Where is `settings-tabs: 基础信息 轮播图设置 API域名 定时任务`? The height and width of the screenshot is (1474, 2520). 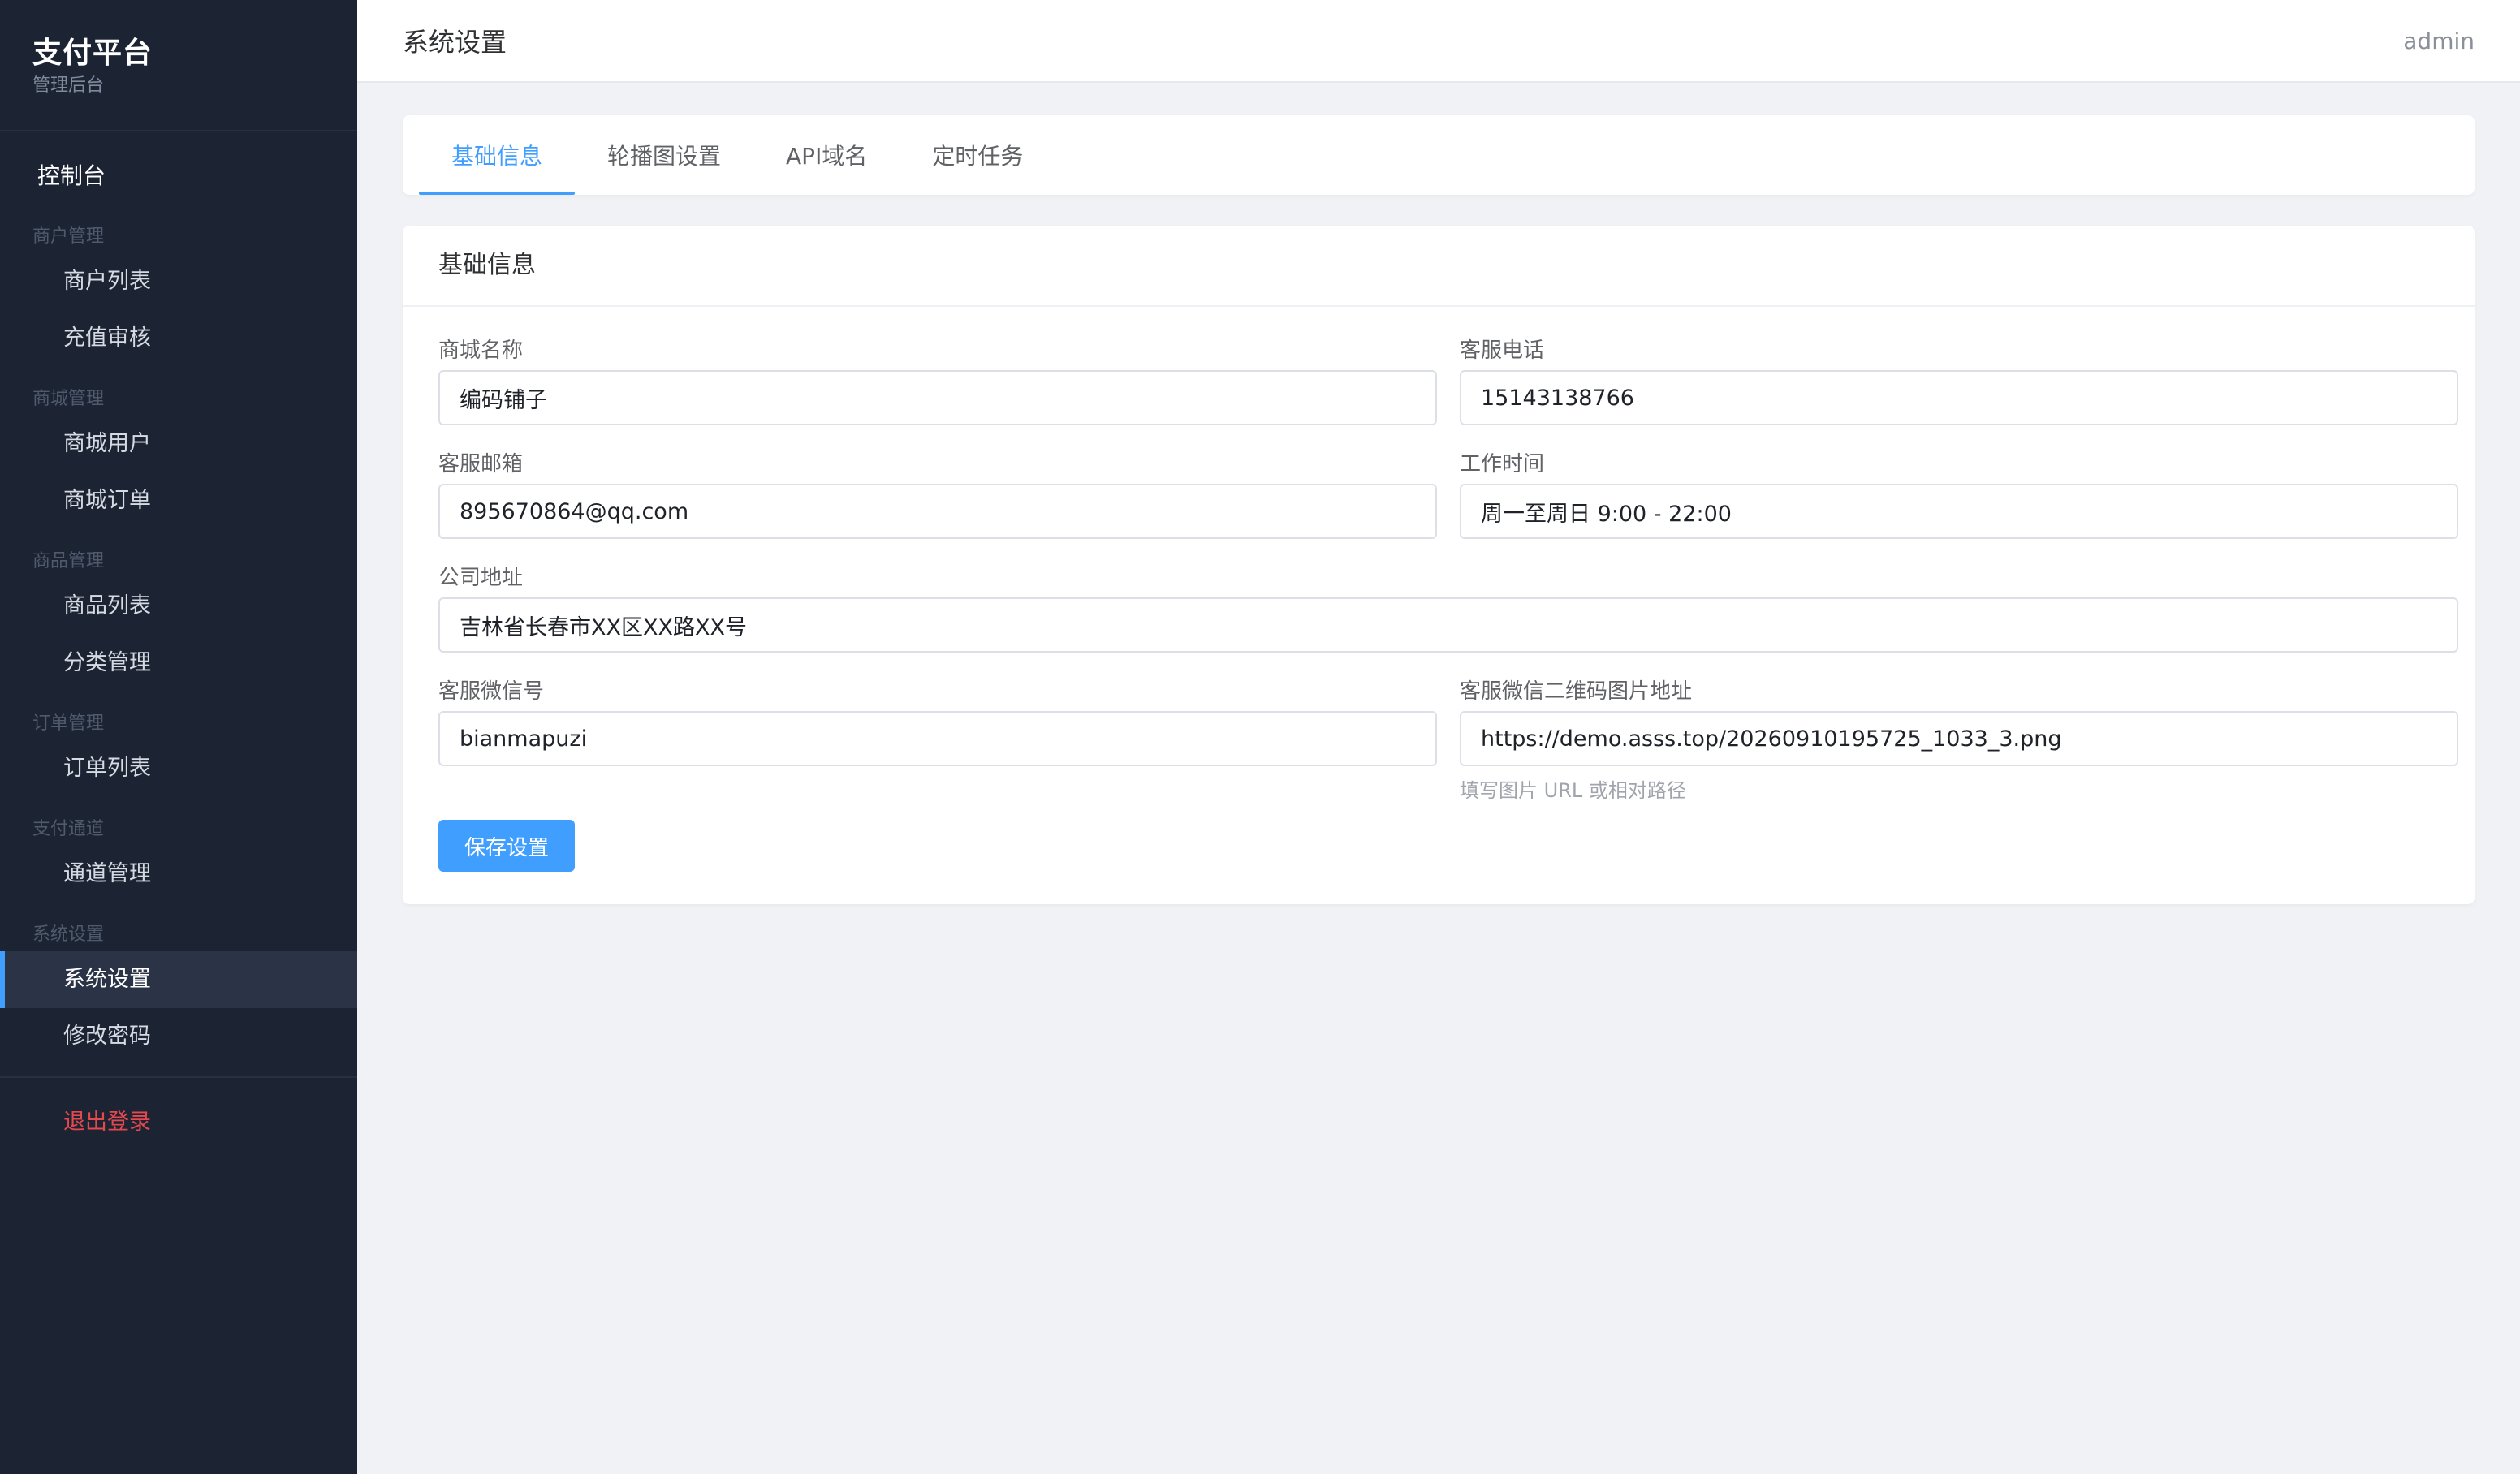
settings-tabs: 基础信息 轮播图设置 API域名 定时任务 is located at coordinates (1439, 155).